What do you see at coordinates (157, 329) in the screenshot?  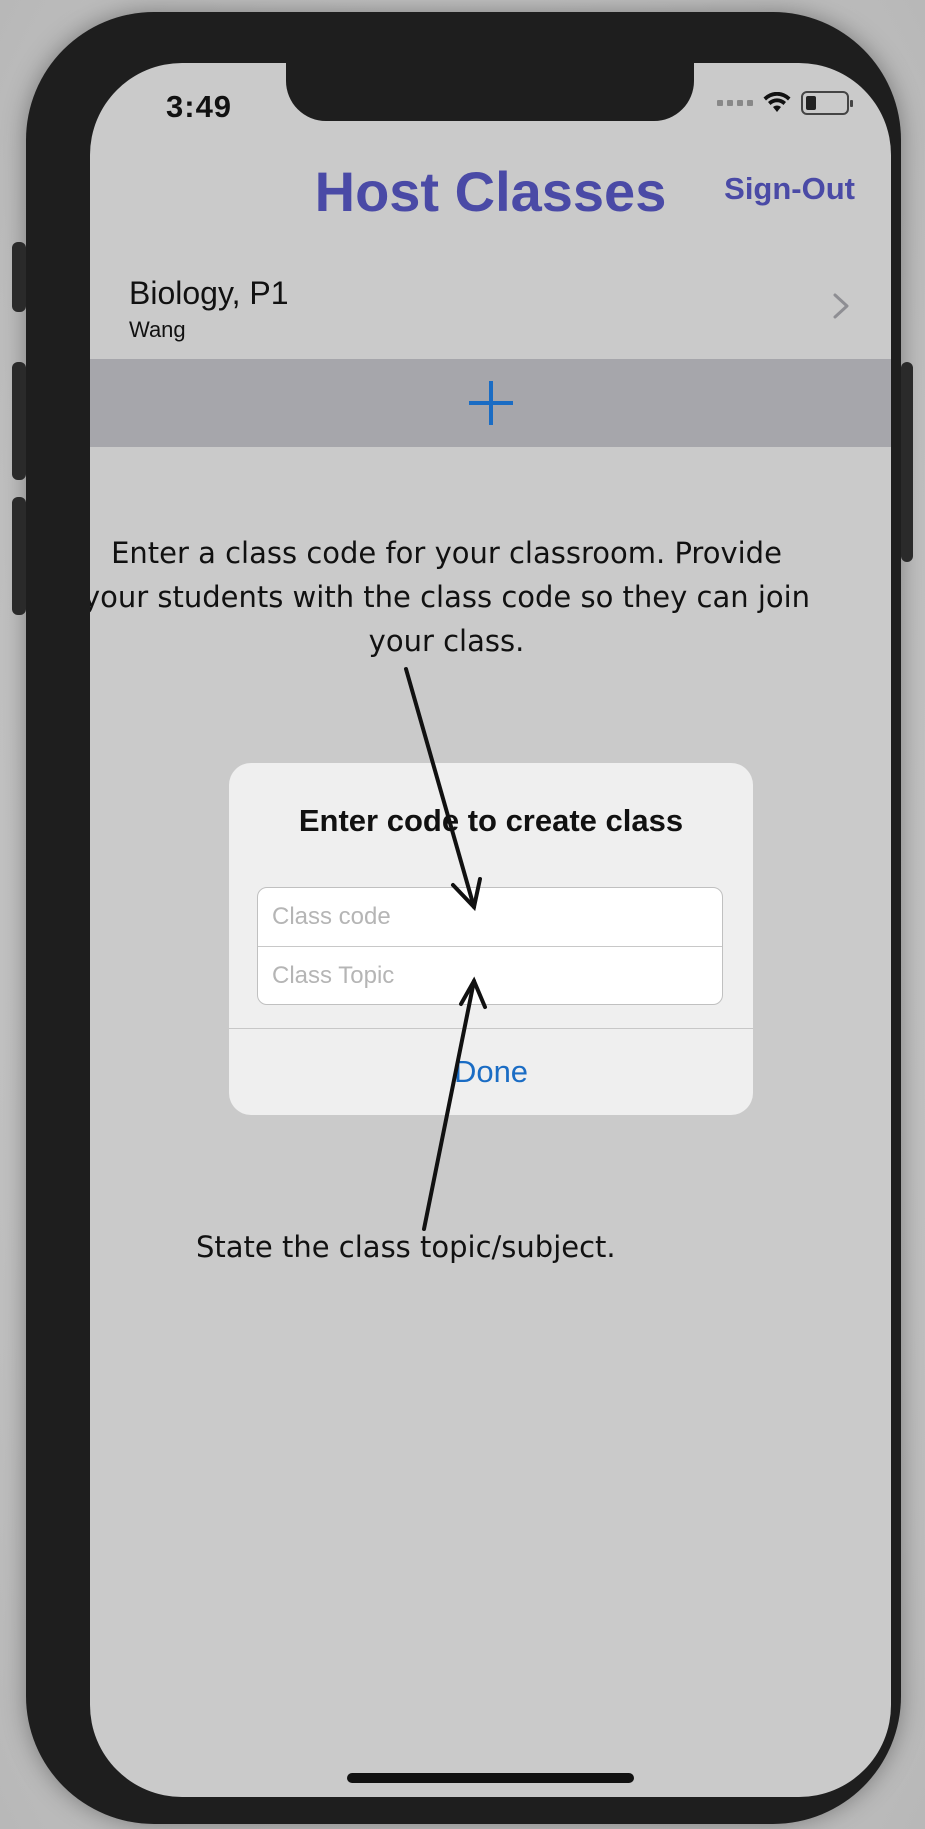 I see `class-teacher: Wang` at bounding box center [157, 329].